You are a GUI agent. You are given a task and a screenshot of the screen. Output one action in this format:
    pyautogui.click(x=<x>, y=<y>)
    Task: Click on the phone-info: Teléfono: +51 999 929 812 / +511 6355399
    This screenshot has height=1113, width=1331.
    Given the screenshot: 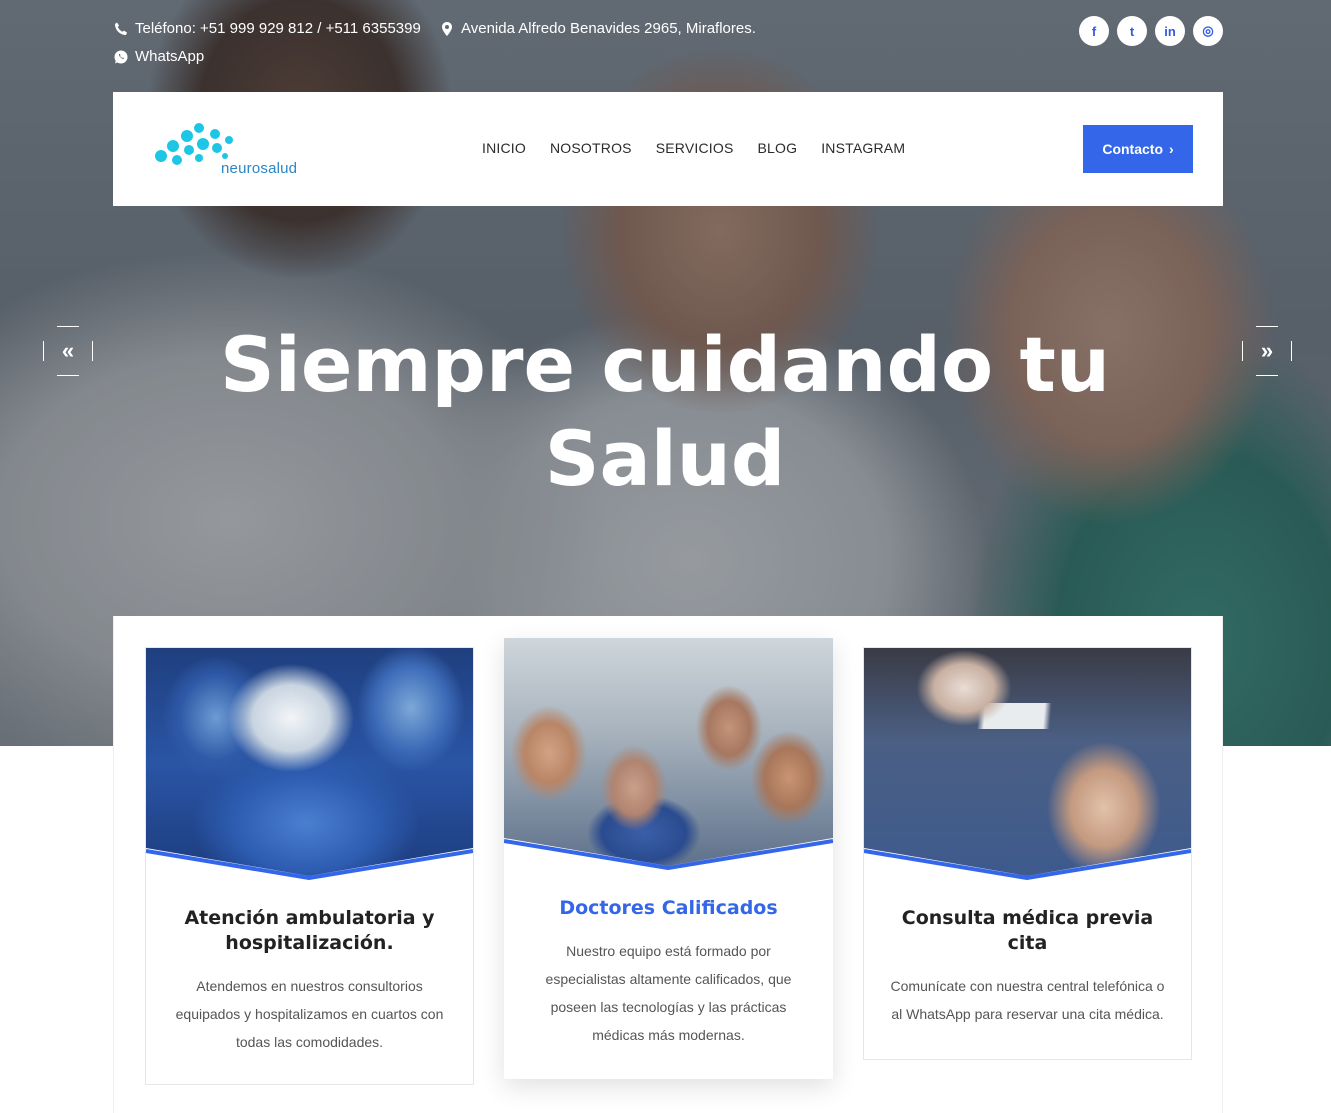 What is the action you would take?
    pyautogui.click(x=267, y=28)
    